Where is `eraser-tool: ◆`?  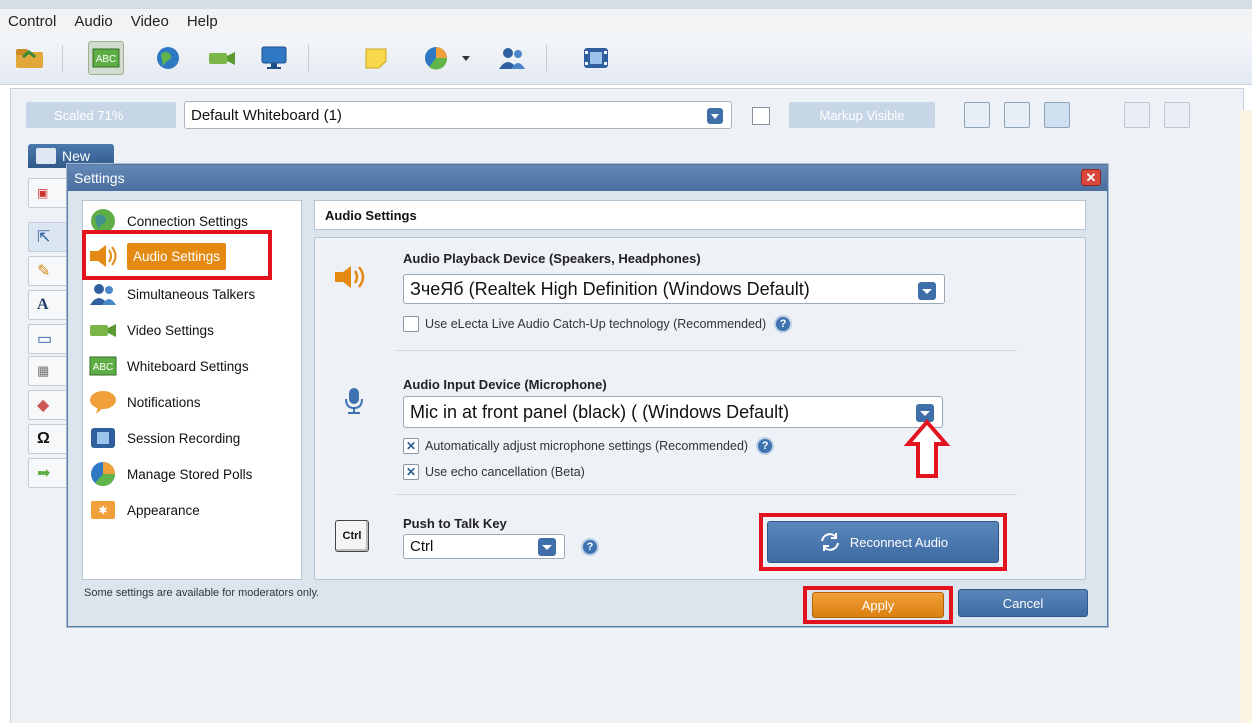 eraser-tool: ◆ is located at coordinates (48, 405).